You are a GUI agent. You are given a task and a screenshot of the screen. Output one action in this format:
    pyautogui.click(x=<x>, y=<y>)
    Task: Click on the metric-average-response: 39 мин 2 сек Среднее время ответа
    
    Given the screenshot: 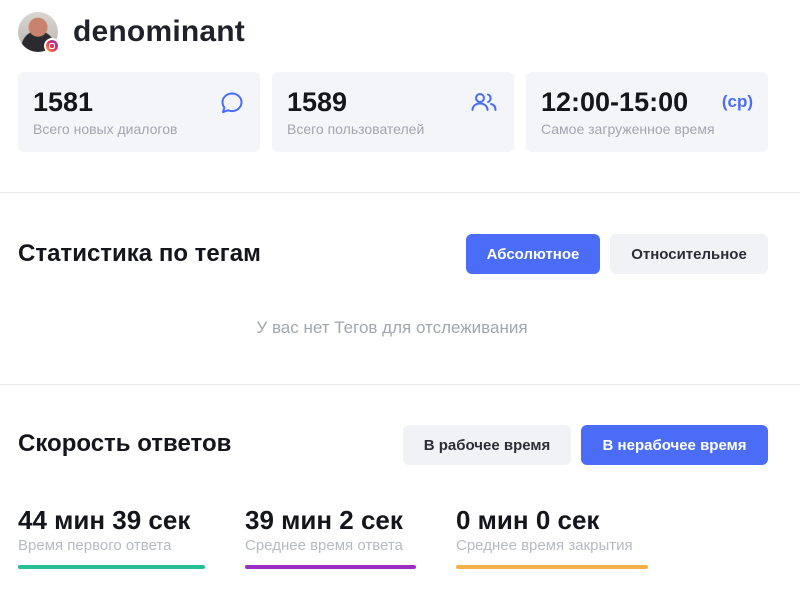 What is the action you would take?
    pyautogui.click(x=324, y=529)
    